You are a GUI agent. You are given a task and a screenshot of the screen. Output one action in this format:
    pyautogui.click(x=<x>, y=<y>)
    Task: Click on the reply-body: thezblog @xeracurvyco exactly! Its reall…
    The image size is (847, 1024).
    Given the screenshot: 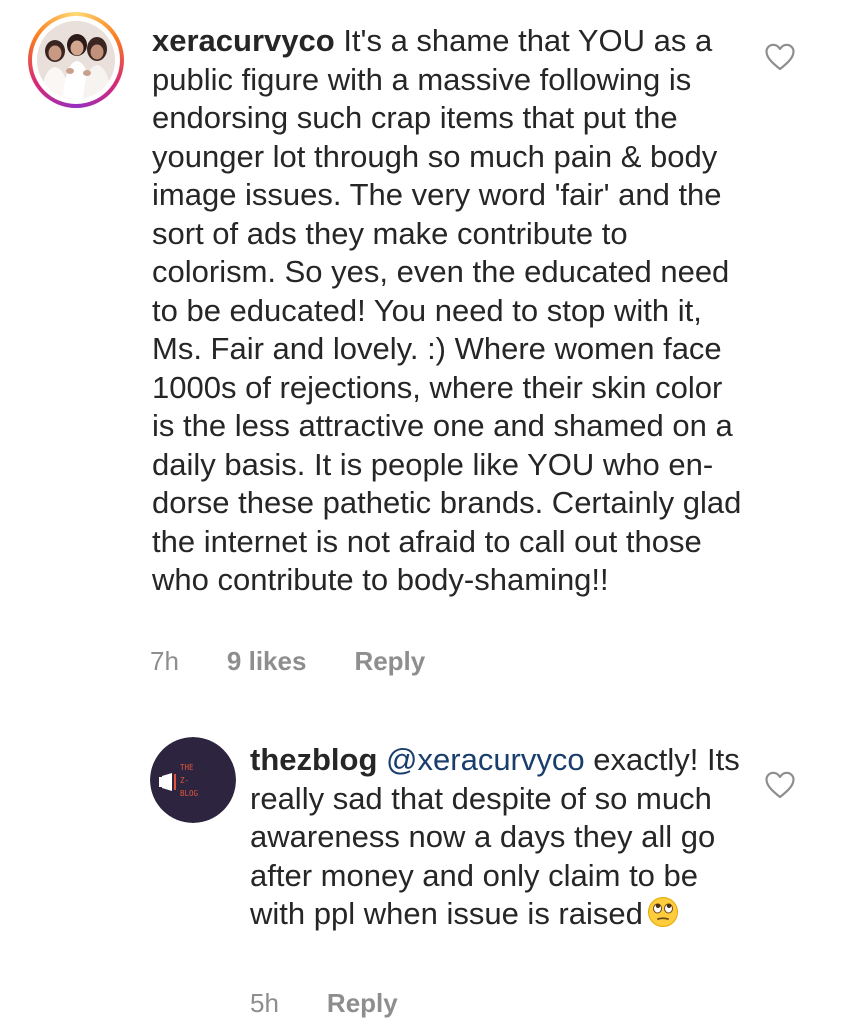 What is the action you would take?
    pyautogui.click(x=500, y=837)
    